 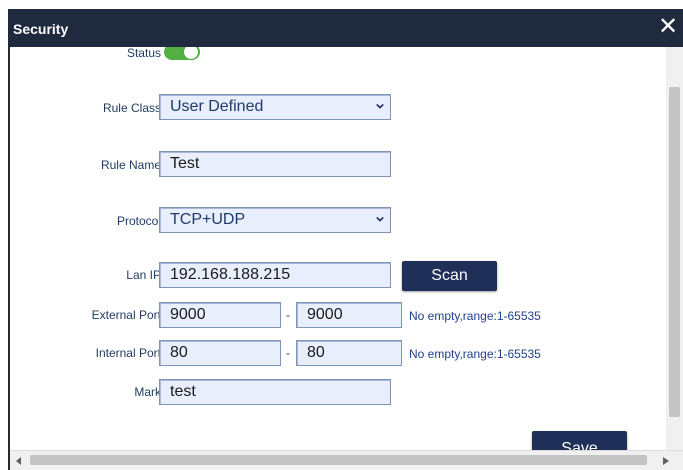 What do you see at coordinates (126, 315) in the screenshot?
I see `external-port-label: External Port` at bounding box center [126, 315].